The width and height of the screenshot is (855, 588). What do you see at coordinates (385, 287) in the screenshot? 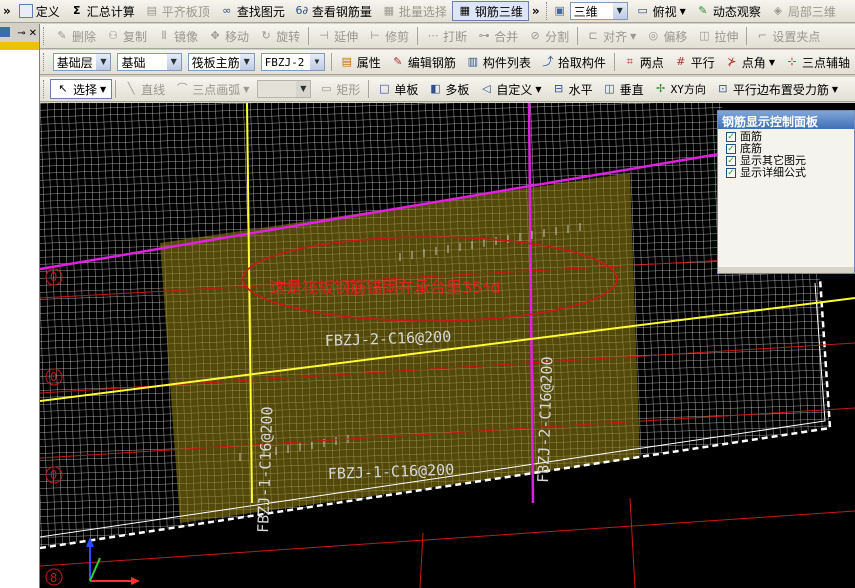
I see `annotation-text: 这是筏板钢筋锚固在承台里35*d` at bounding box center [385, 287].